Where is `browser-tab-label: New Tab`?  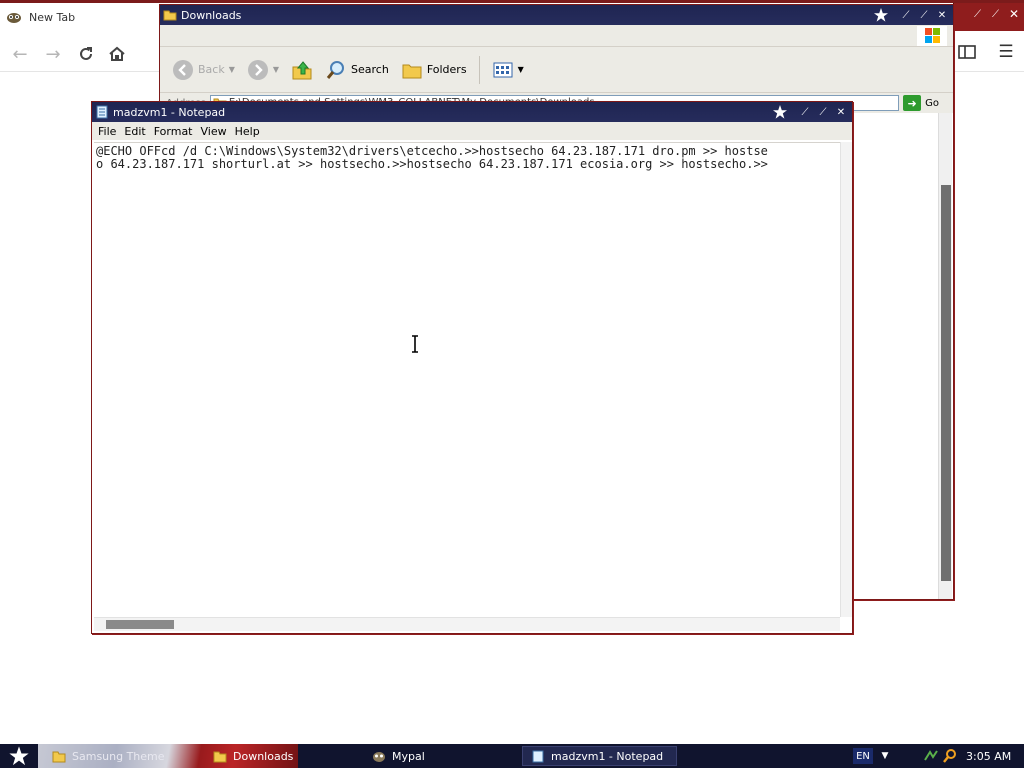 browser-tab-label: New Tab is located at coordinates (52, 17).